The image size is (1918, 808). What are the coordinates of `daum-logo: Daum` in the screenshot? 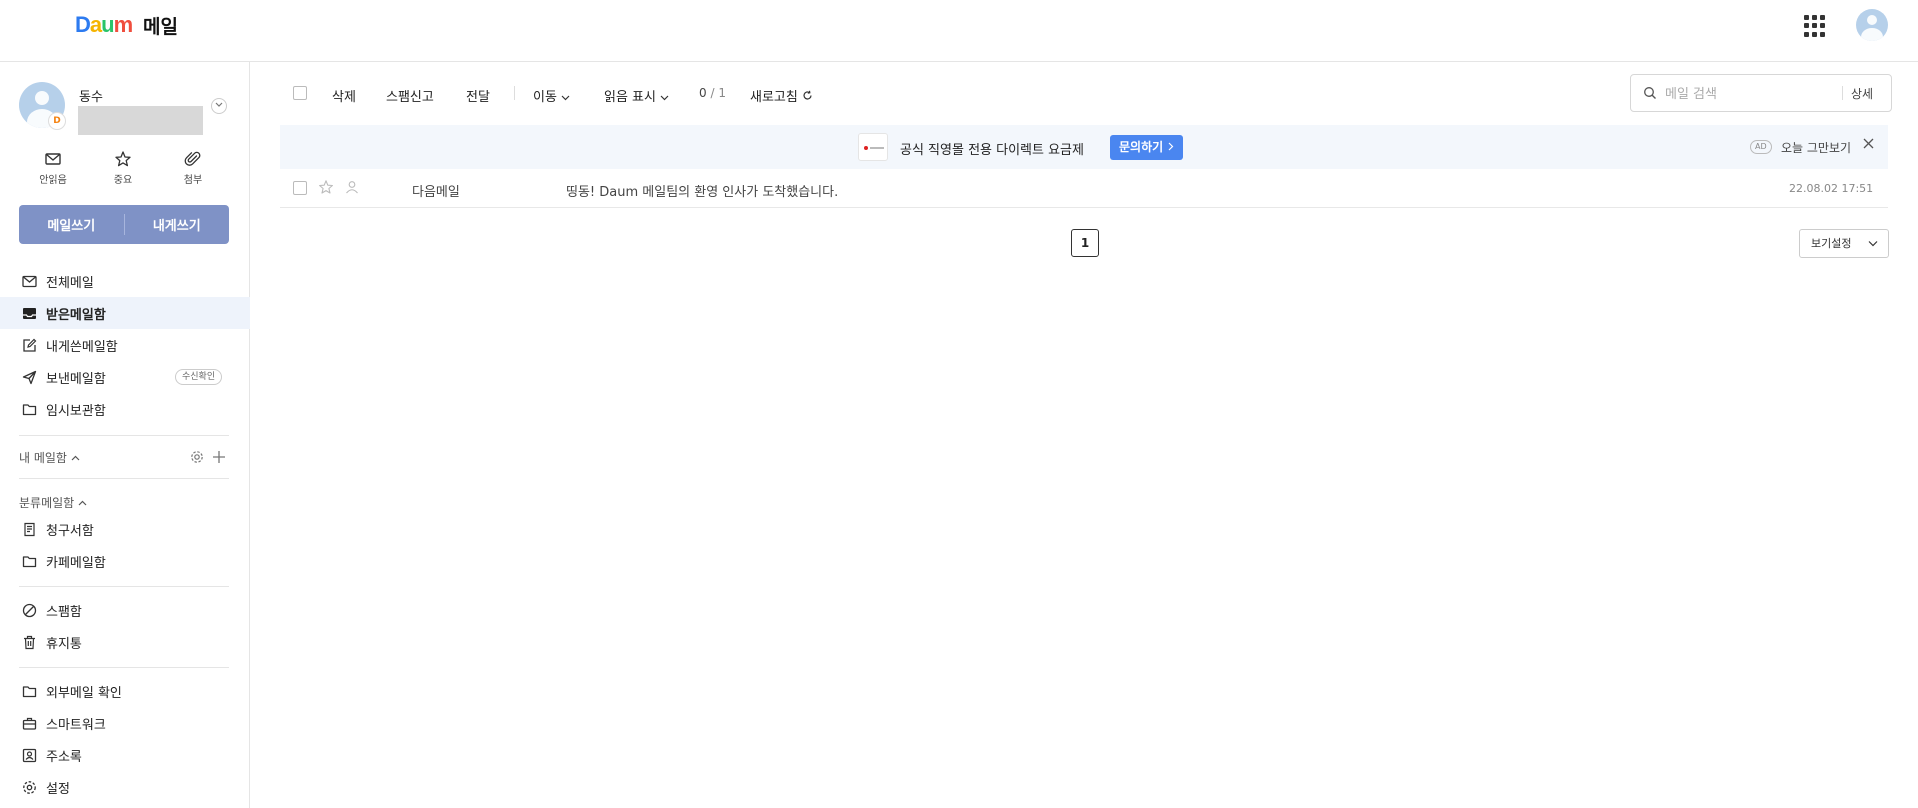 It's located at (104, 25).